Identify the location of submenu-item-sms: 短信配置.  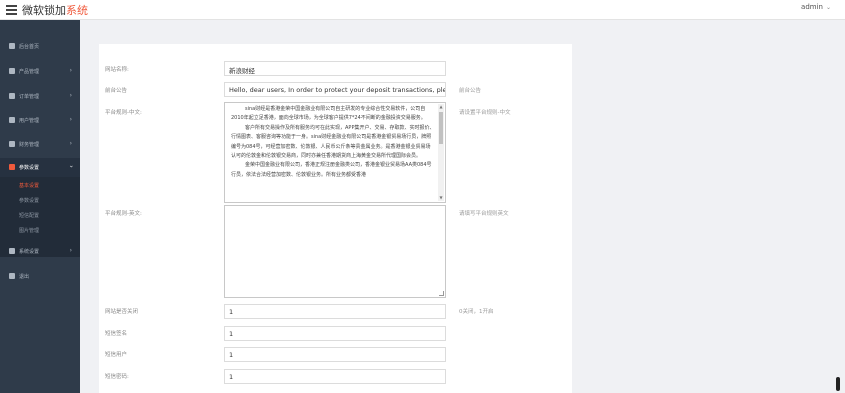
(29, 215).